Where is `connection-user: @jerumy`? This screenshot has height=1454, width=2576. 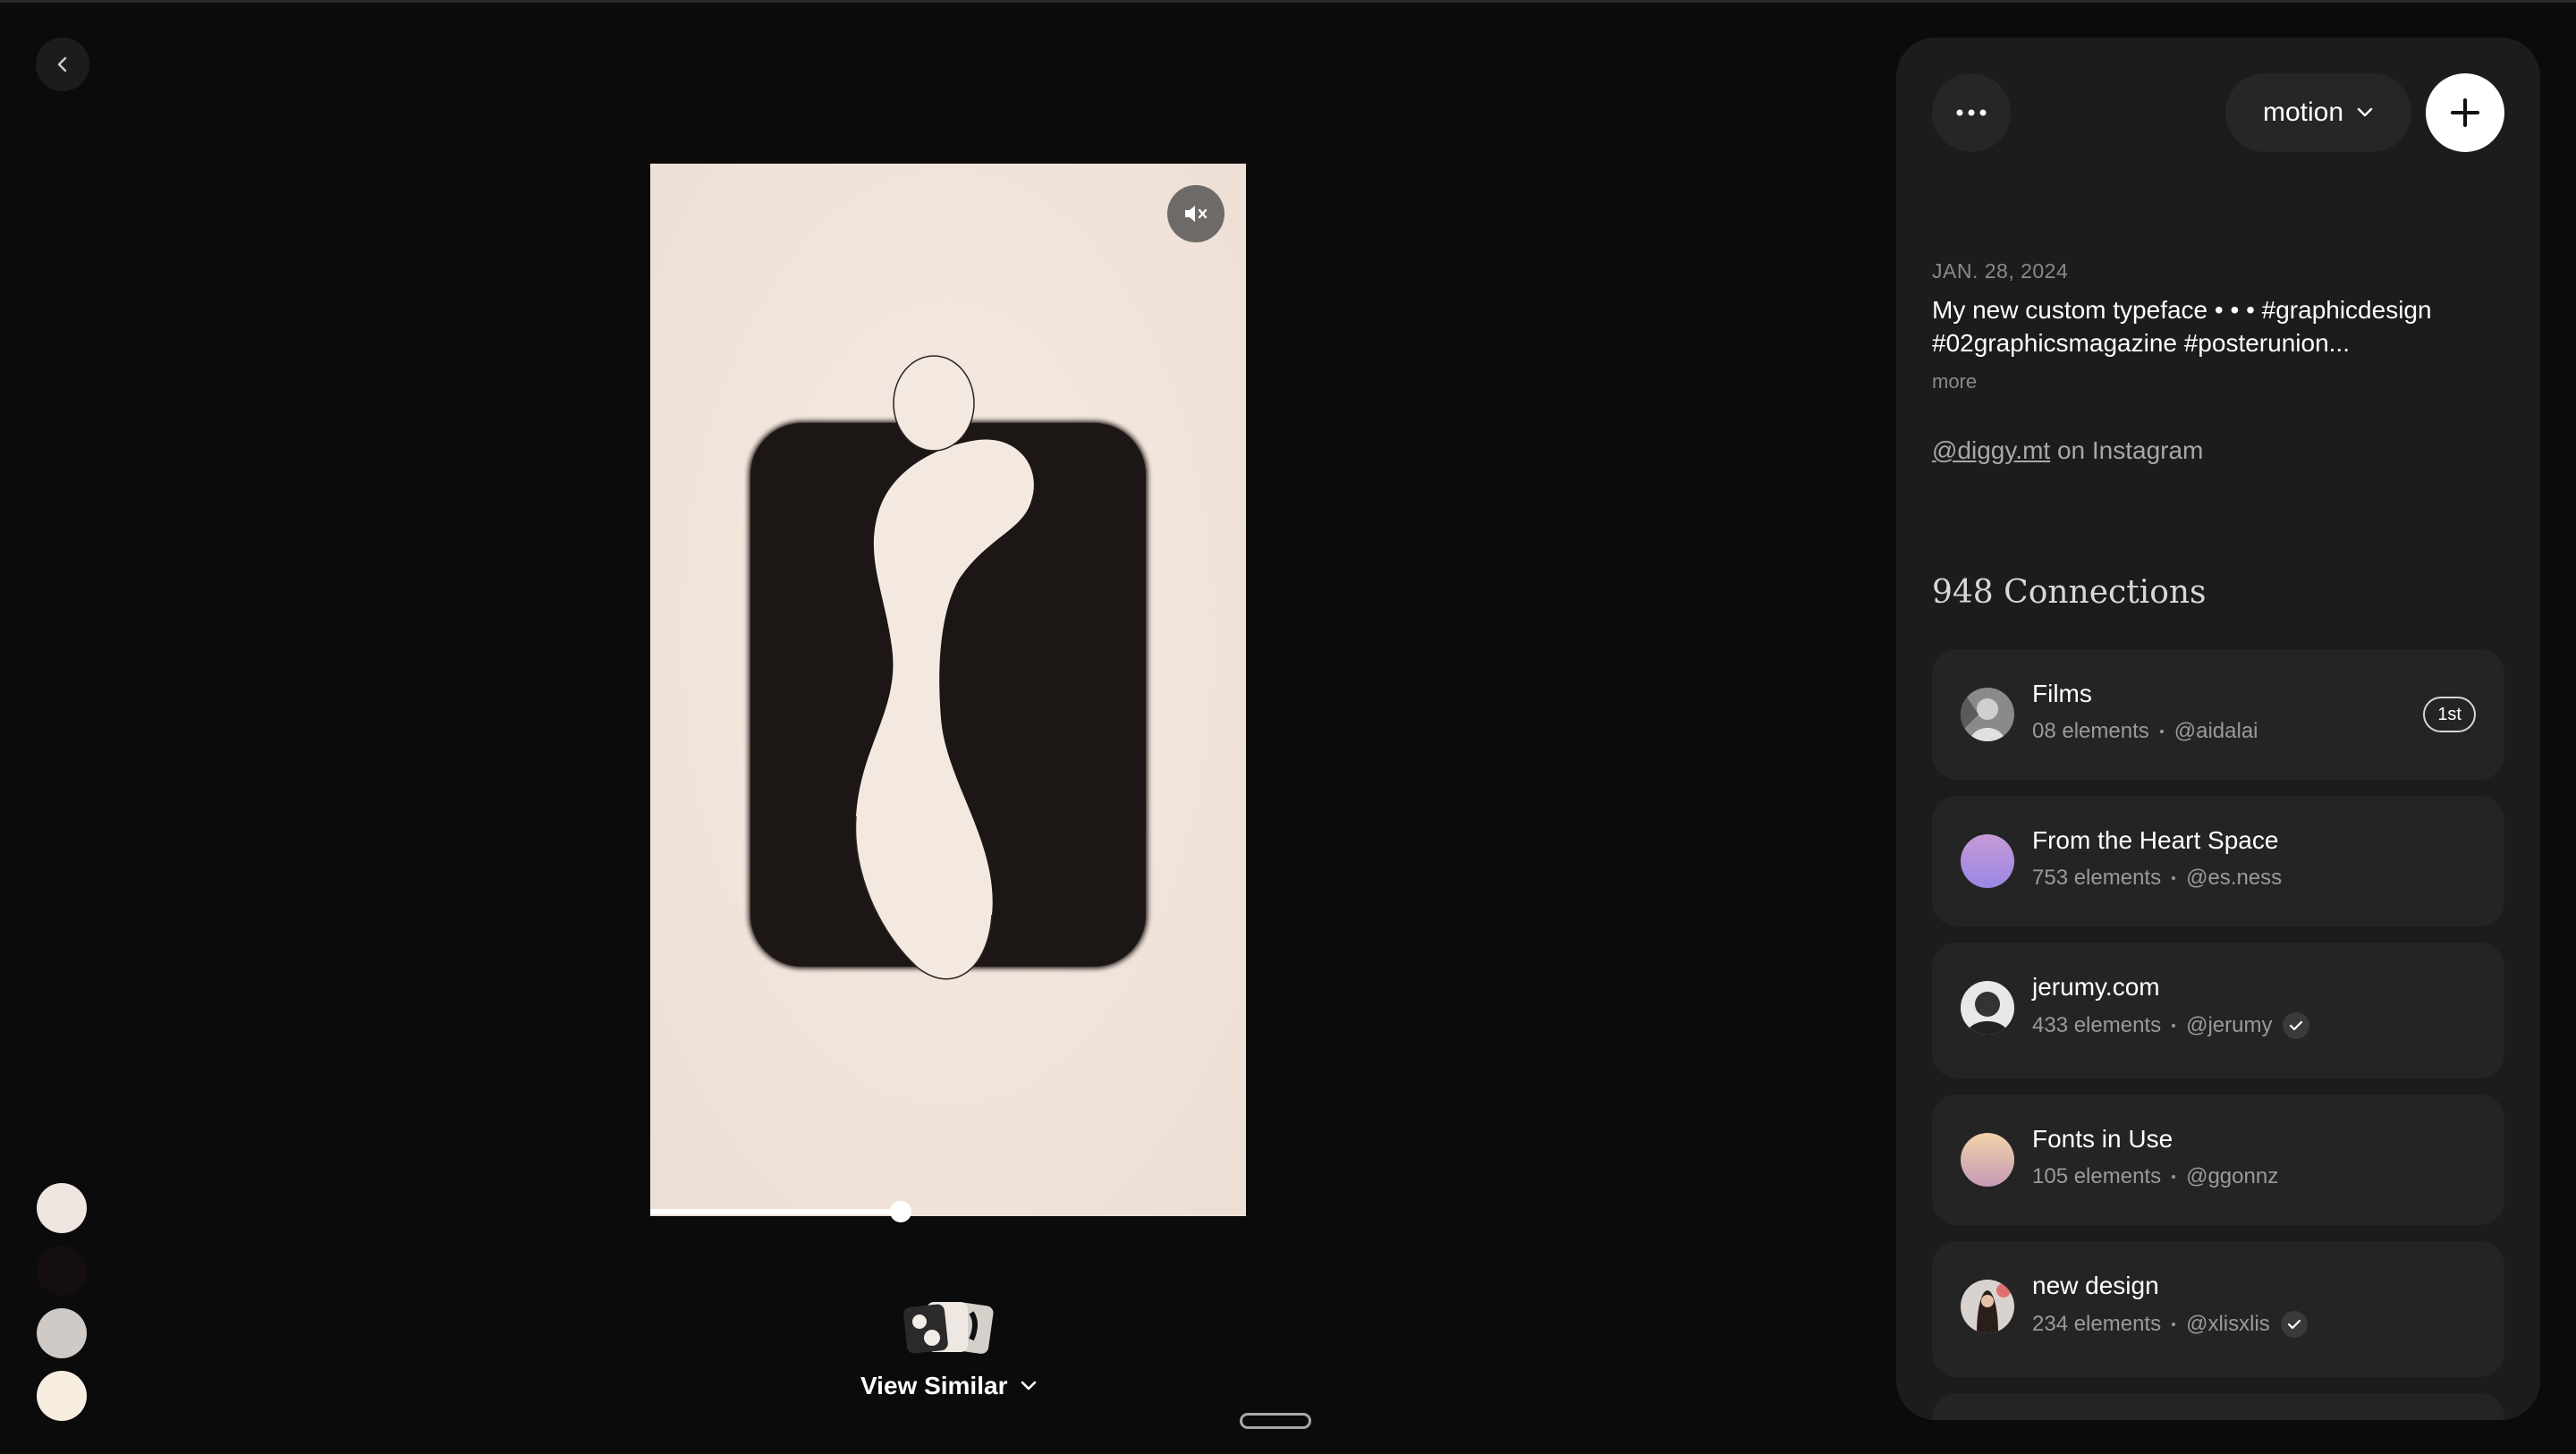
connection-user: @jerumy is located at coordinates (2229, 1026).